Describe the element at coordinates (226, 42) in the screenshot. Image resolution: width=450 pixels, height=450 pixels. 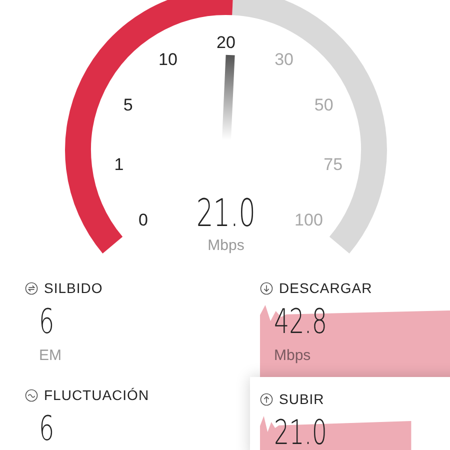
I see `gauge-tick-label: 20` at that location.